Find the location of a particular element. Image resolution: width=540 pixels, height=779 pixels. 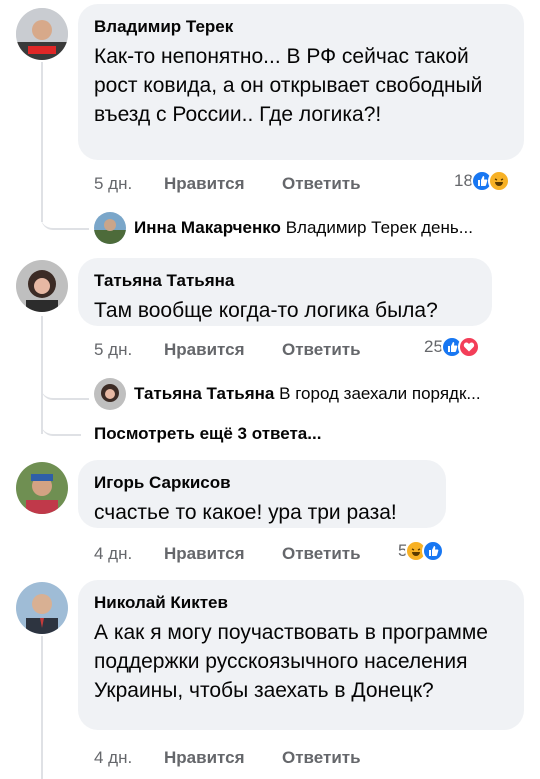

comment-author: Татьяна Татьяна is located at coordinates (285, 281).